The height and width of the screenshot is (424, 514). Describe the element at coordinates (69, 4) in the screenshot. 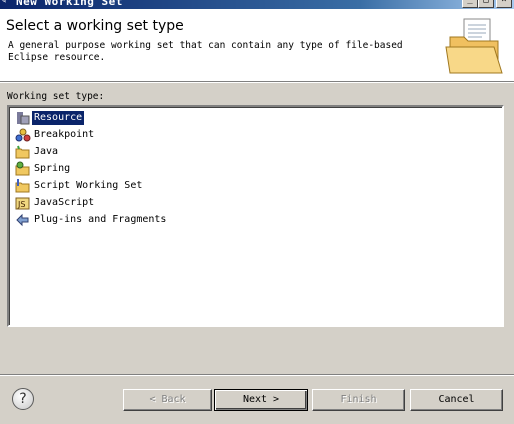

I see `window-title: New Working Set` at that location.